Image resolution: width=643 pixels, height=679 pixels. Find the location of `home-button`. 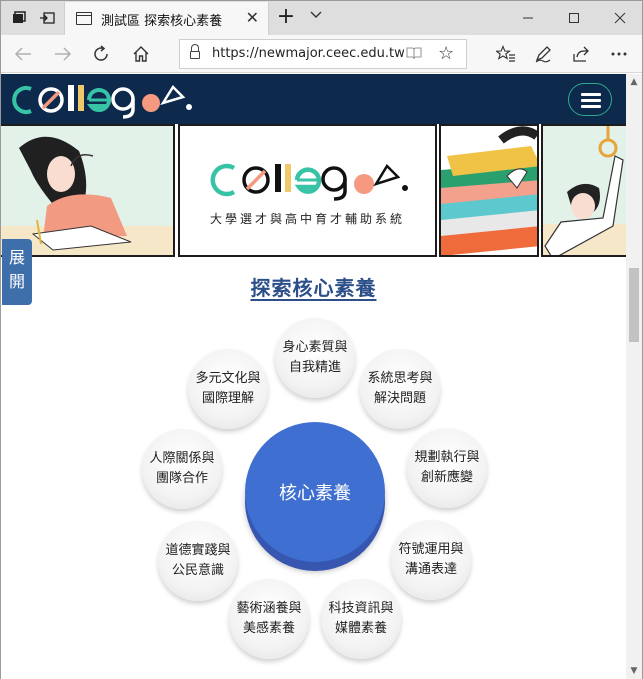

home-button is located at coordinates (141, 54).